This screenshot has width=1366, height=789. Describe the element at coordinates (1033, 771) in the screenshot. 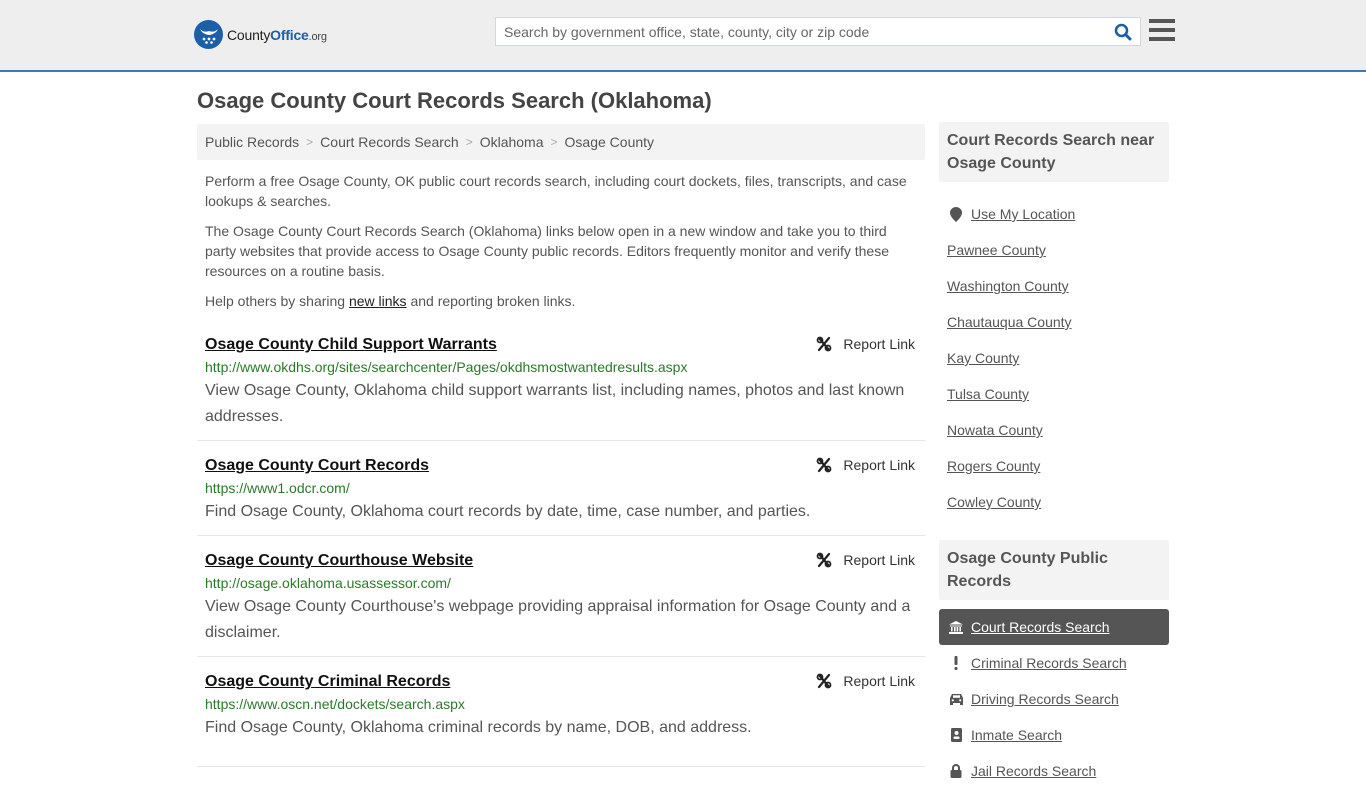

I see `public-record-link: Jail Records Search` at that location.